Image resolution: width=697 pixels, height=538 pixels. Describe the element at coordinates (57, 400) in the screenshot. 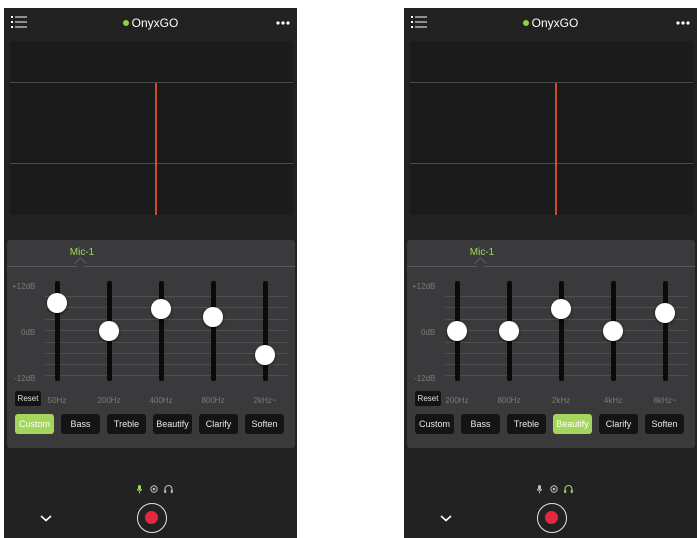

I see `frequency-label: 50Hz` at that location.